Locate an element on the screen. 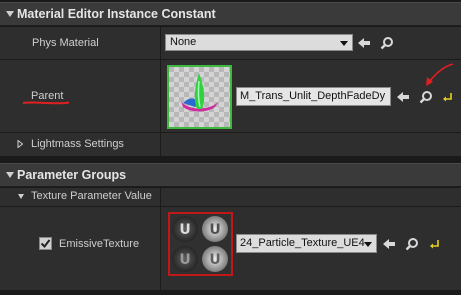  phys-material-value: None is located at coordinates (183, 42).